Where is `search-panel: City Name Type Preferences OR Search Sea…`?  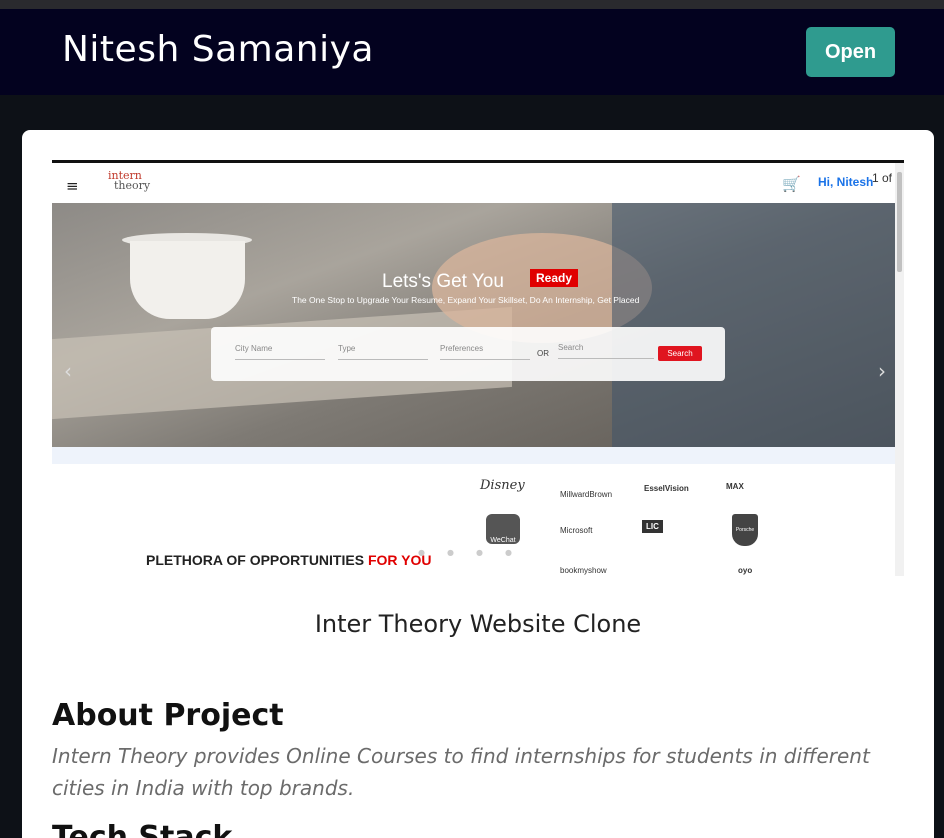 search-panel: City Name Type Preferences OR Search Sea… is located at coordinates (468, 354).